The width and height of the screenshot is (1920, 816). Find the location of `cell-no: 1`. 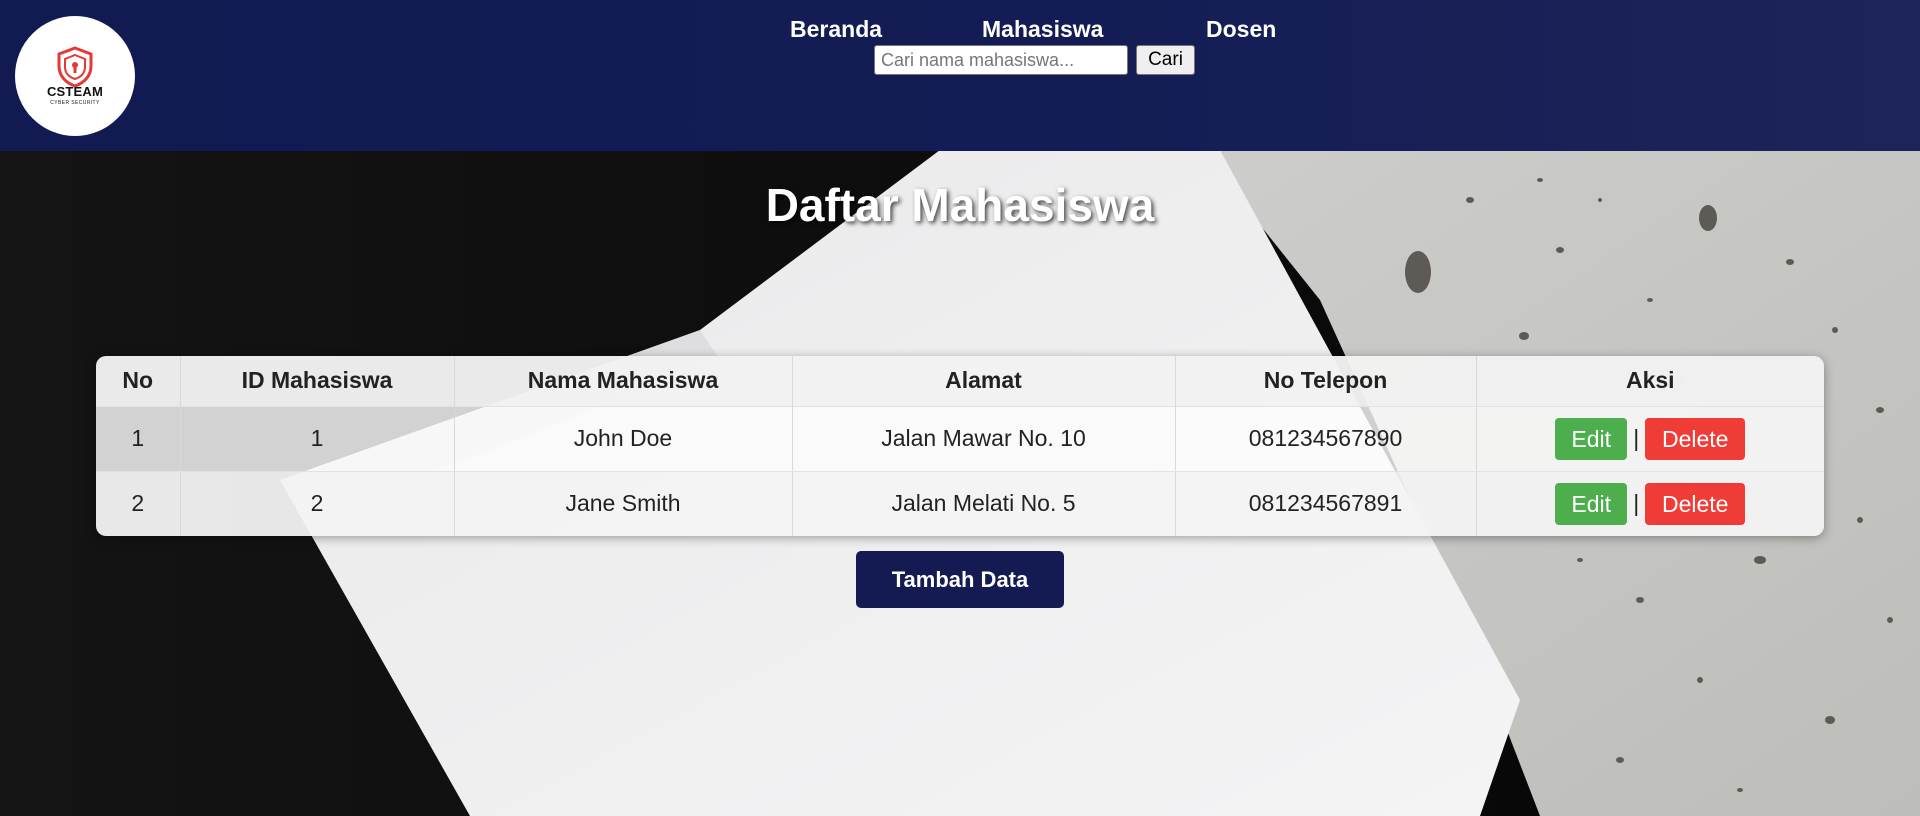

cell-no: 1 is located at coordinates (138, 439).